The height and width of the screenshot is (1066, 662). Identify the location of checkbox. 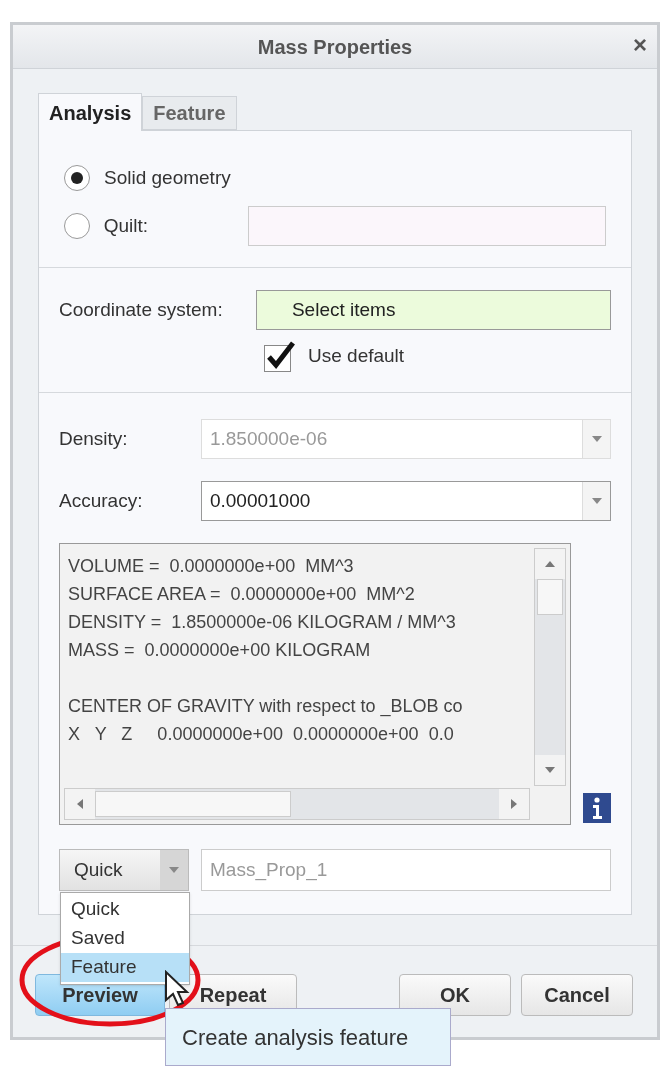
(280, 356).